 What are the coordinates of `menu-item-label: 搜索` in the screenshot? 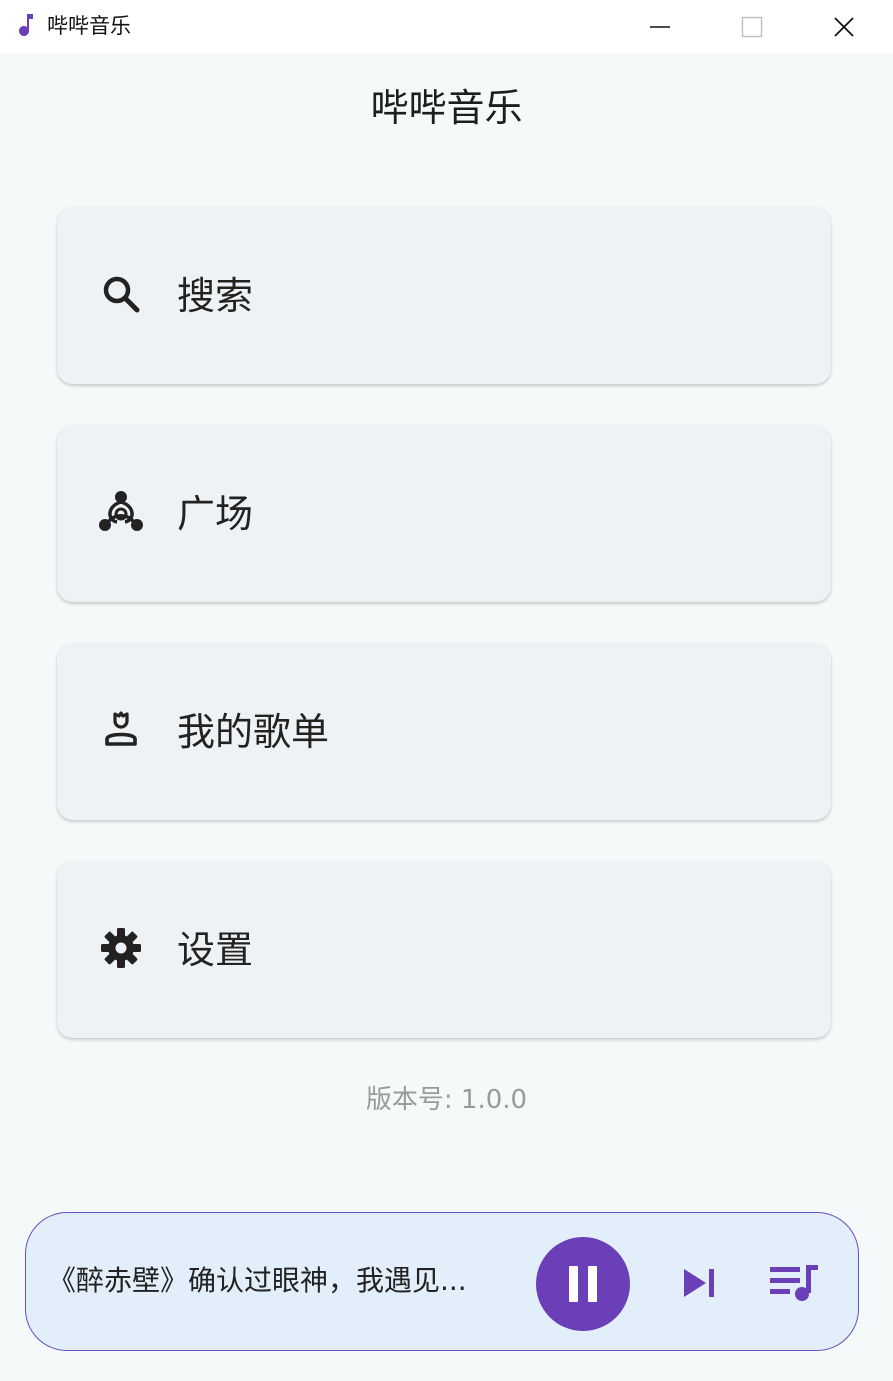 It's located at (215, 296).